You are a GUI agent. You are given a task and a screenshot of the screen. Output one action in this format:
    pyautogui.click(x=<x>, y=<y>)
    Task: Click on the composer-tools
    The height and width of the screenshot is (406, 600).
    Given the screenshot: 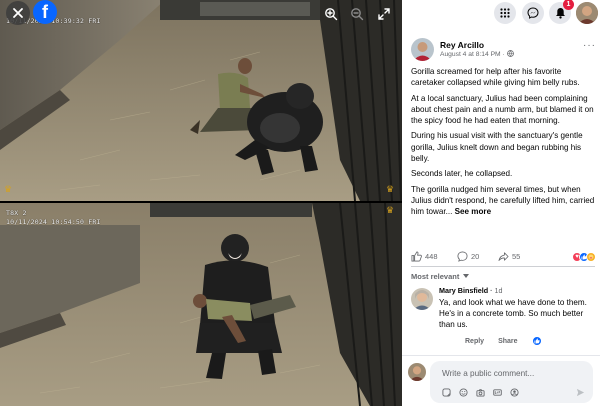 What is the action you would take?
    pyautogui.click(x=480, y=392)
    